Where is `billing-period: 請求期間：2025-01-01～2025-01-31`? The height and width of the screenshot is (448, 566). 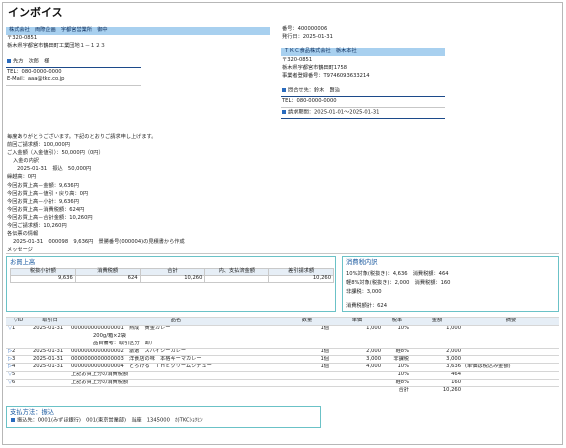 billing-period: 請求期間：2025-01-01～2025-01-31 is located at coordinates (330, 113).